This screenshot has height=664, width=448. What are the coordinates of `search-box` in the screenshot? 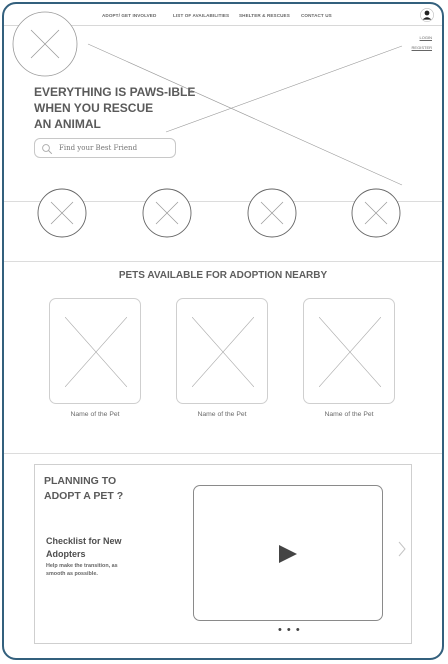 It's located at (105, 148).